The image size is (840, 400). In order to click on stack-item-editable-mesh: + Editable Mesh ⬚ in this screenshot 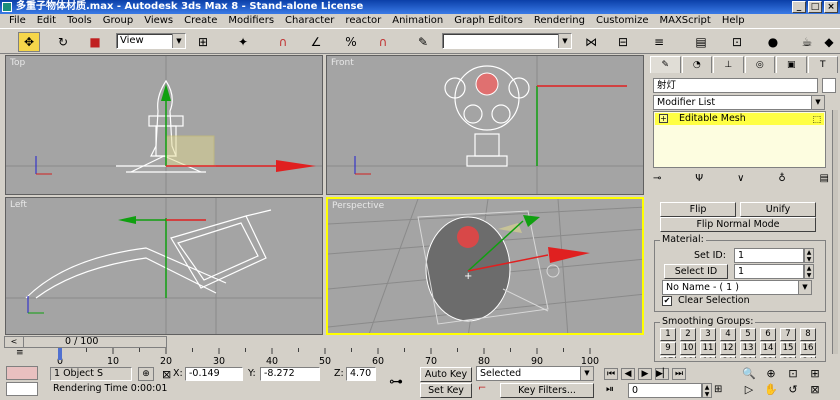, I will do `click(739, 119)`.